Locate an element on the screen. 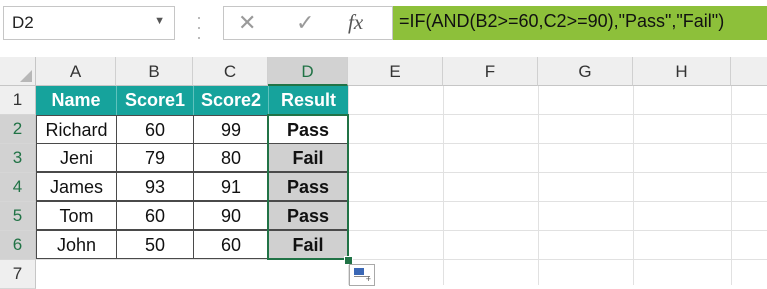 This screenshot has width=767, height=289. cell-d3: Fail is located at coordinates (308, 157).